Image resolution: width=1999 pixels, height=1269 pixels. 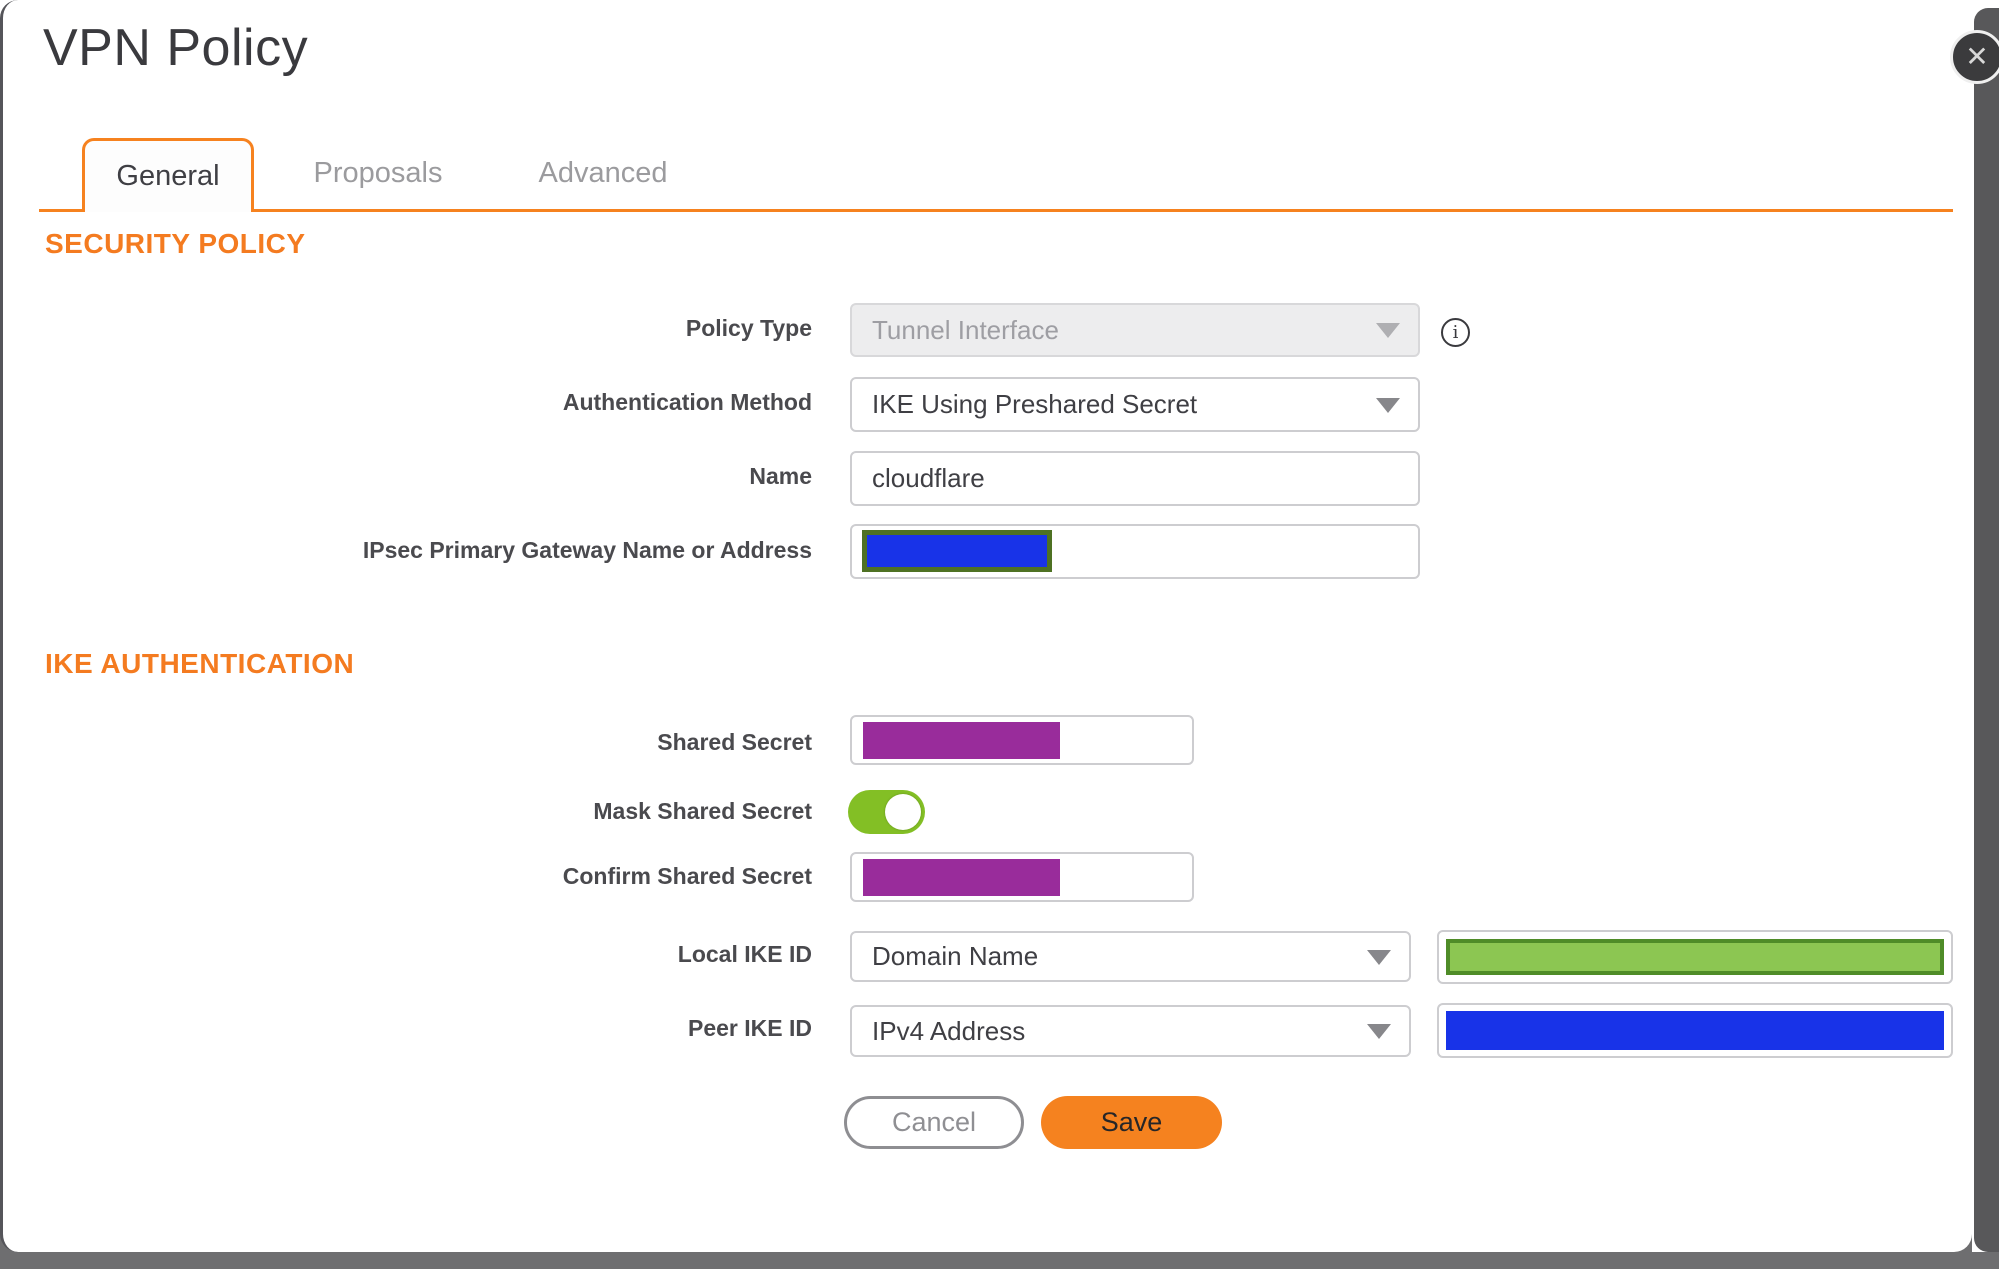 I want to click on policy-type-label: Policy Type, so click(x=748, y=328).